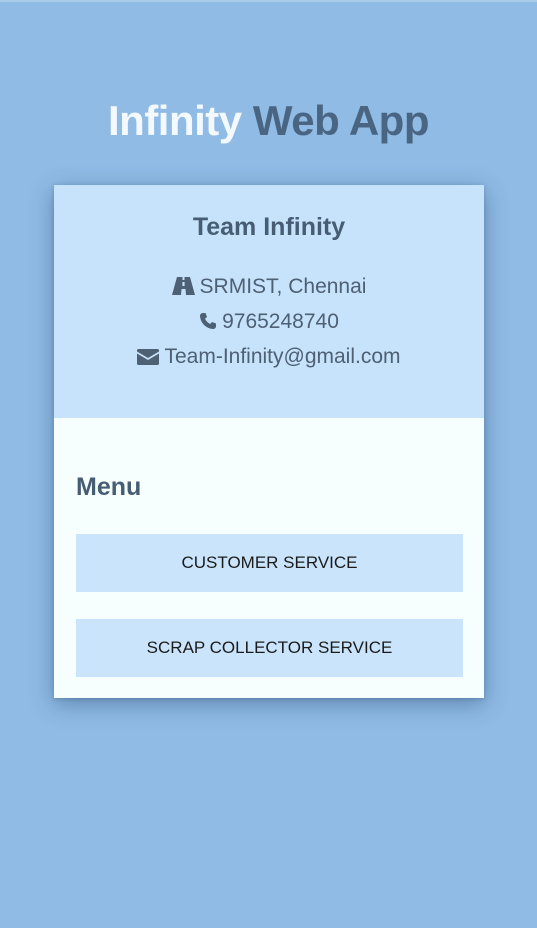 The width and height of the screenshot is (537, 928). I want to click on email-text: Team-Infinity@gmail.com, so click(282, 356).